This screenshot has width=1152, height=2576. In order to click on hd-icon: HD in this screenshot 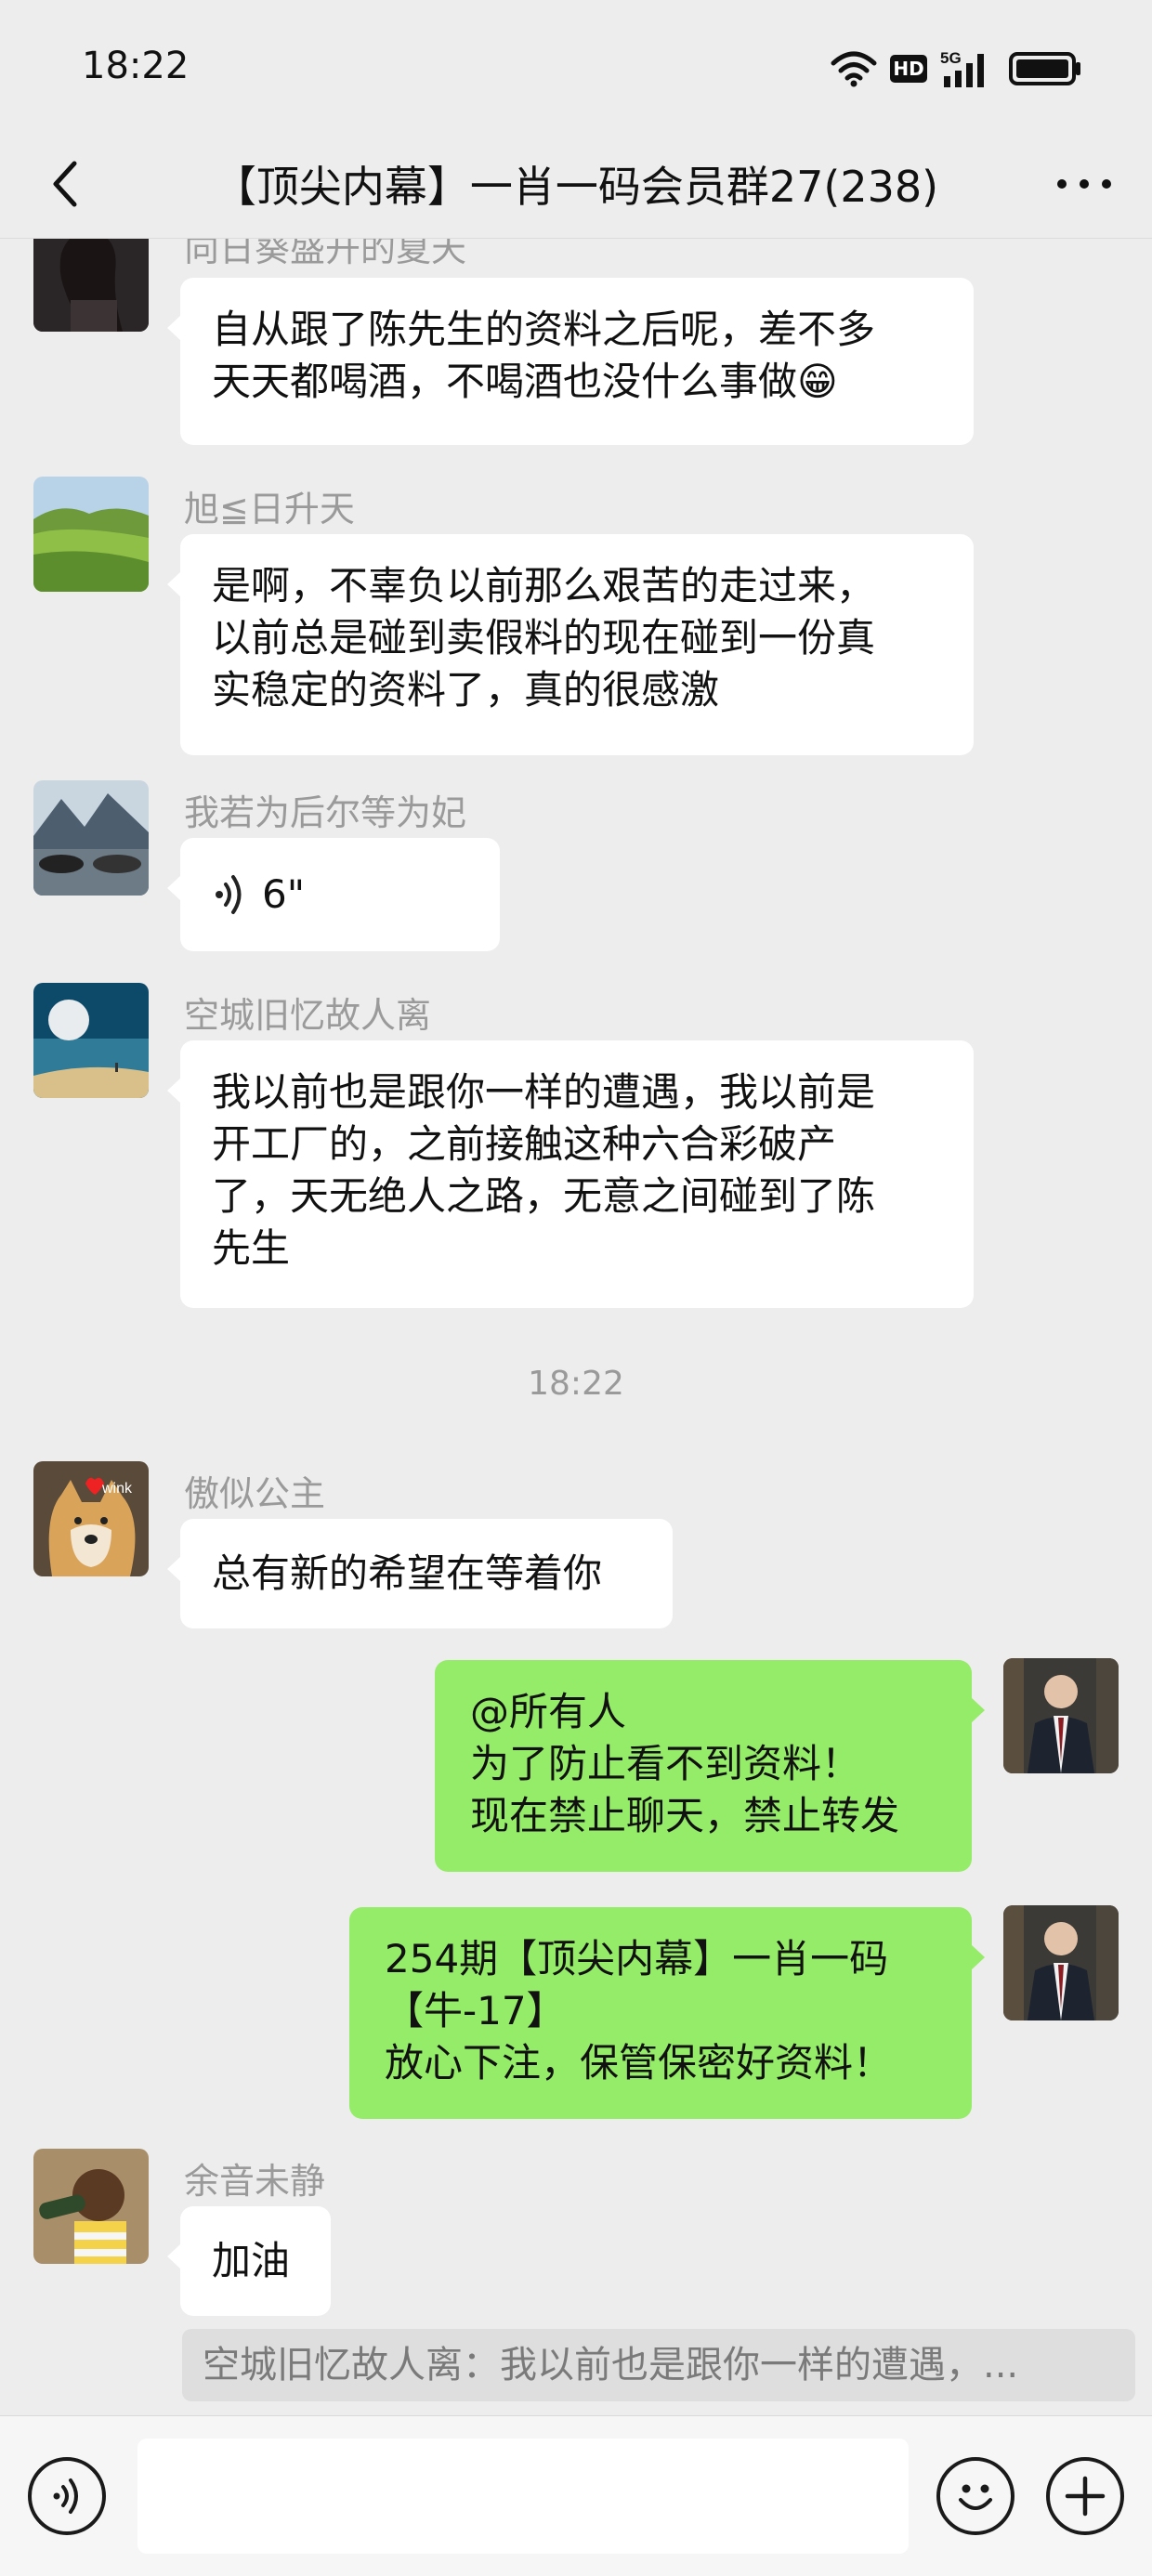, I will do `click(908, 69)`.